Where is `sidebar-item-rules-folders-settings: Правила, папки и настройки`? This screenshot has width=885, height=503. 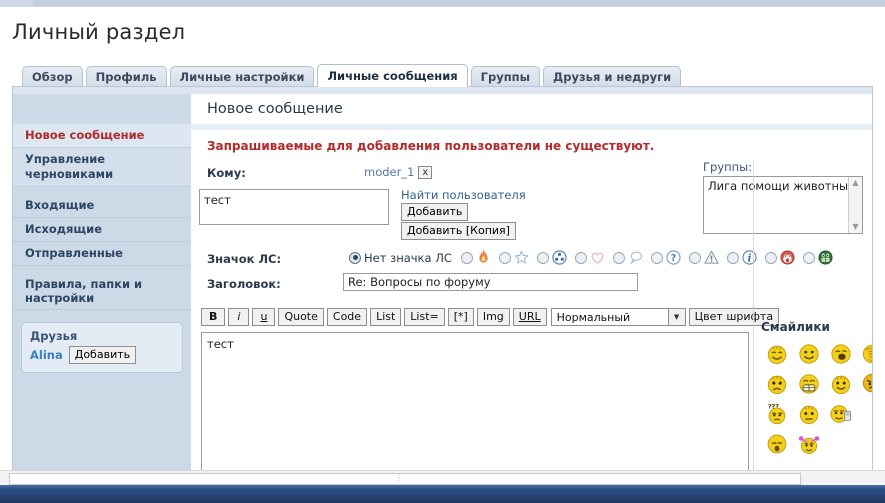 sidebar-item-rules-folders-settings: Правила, папки и настройки is located at coordinates (102, 291).